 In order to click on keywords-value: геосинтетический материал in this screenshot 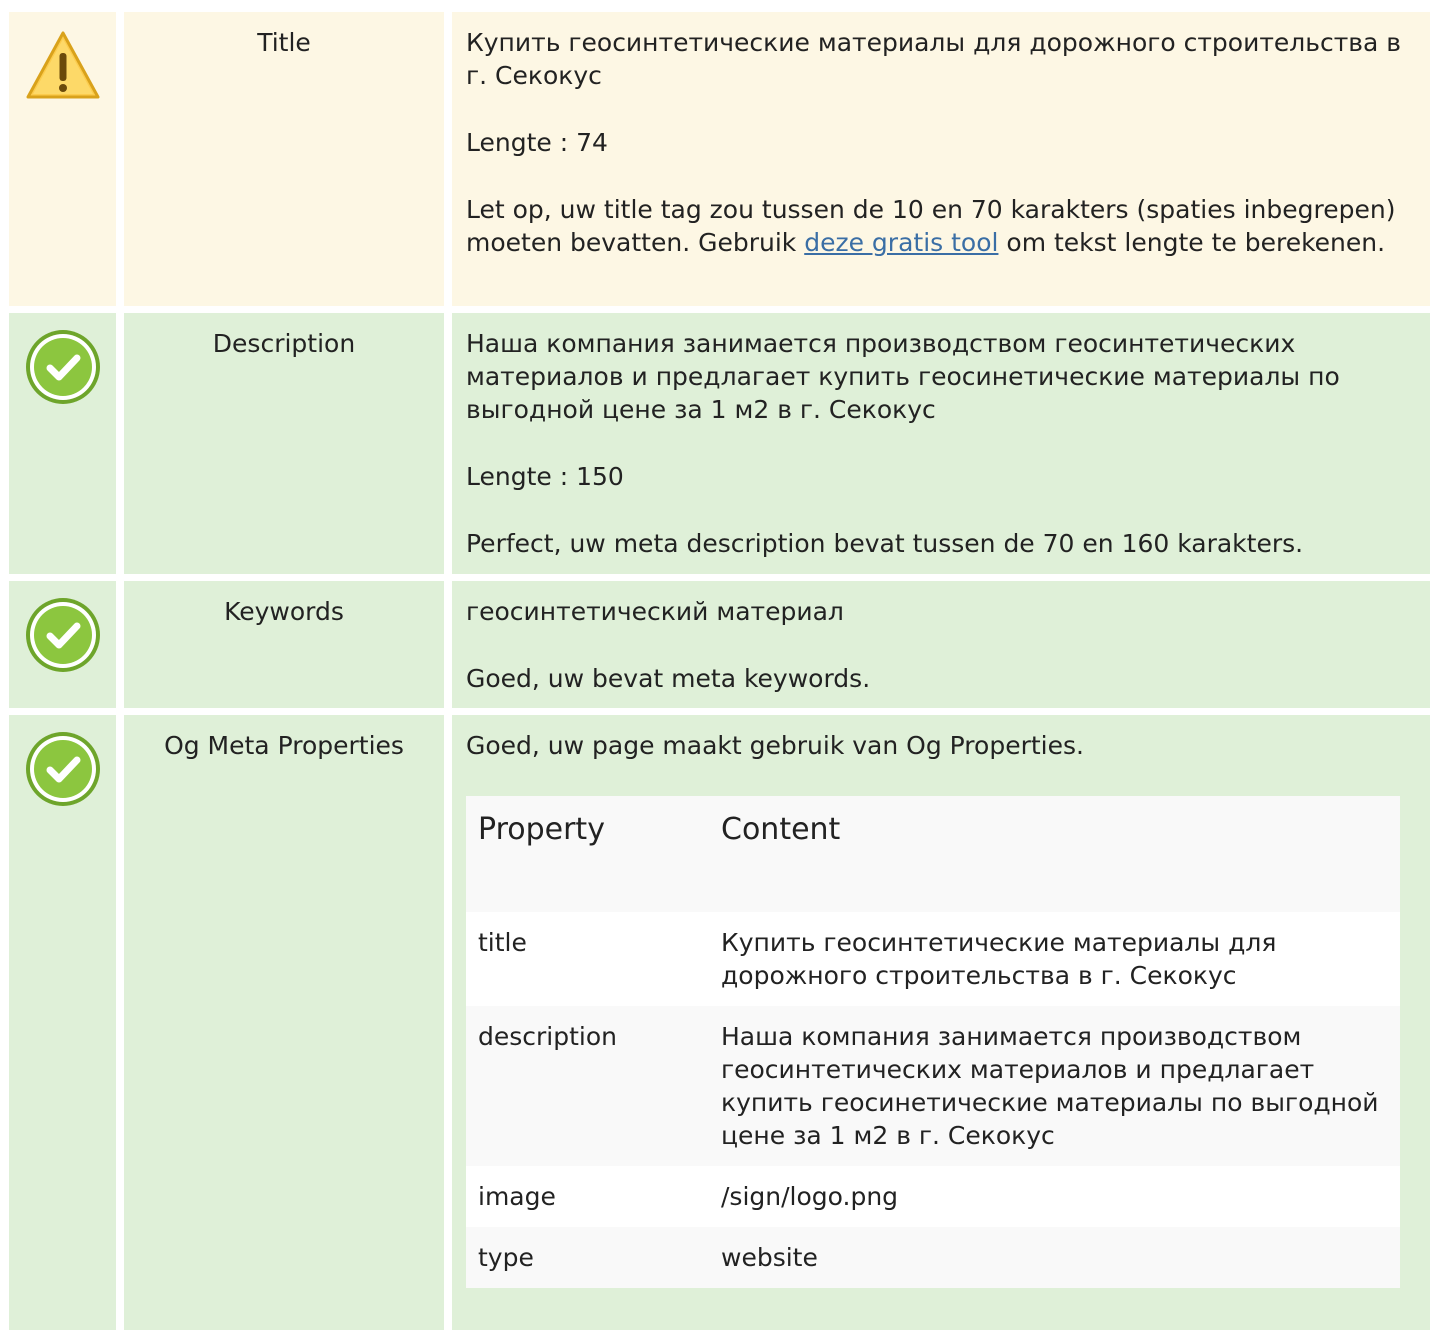, I will do `click(655, 611)`.